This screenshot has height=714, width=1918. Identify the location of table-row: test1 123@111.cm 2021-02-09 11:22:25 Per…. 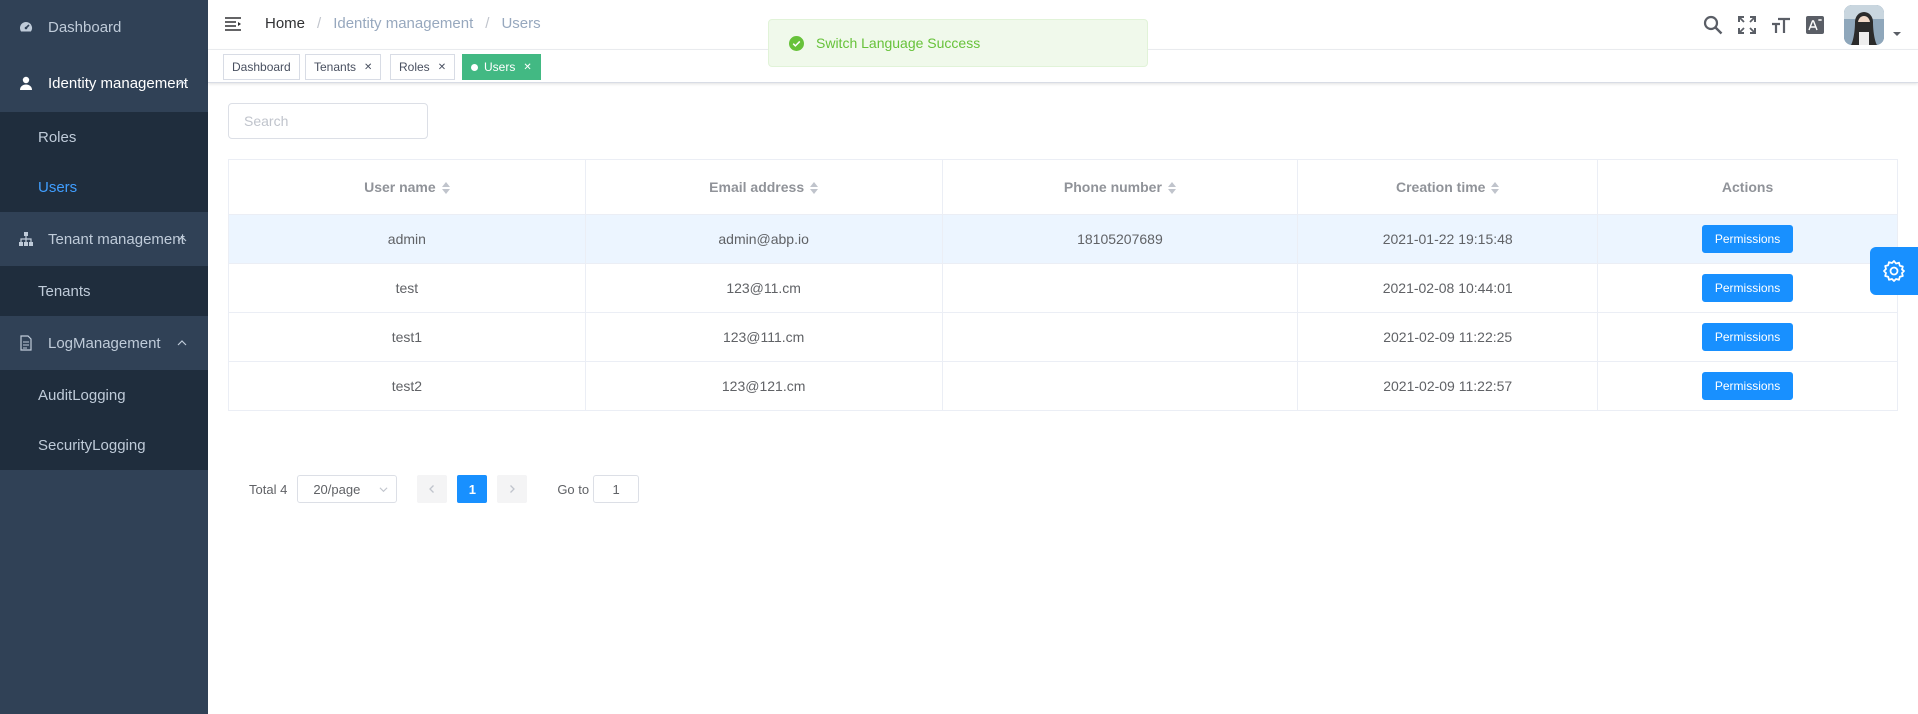
(1063, 337).